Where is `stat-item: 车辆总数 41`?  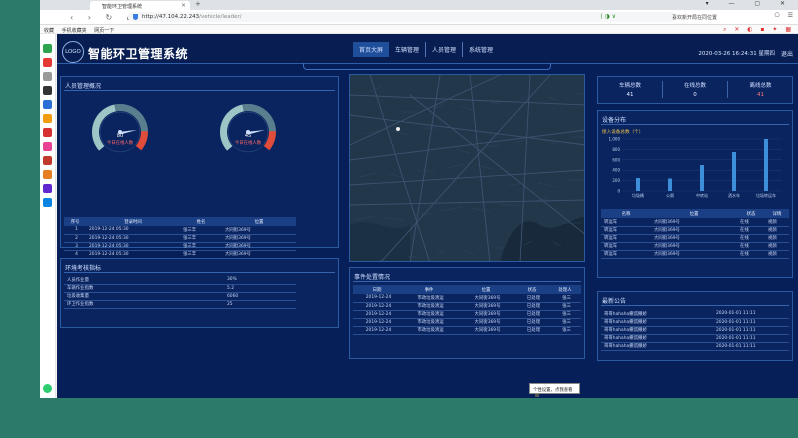
stat-item: 车辆总数 41 is located at coordinates (630, 89).